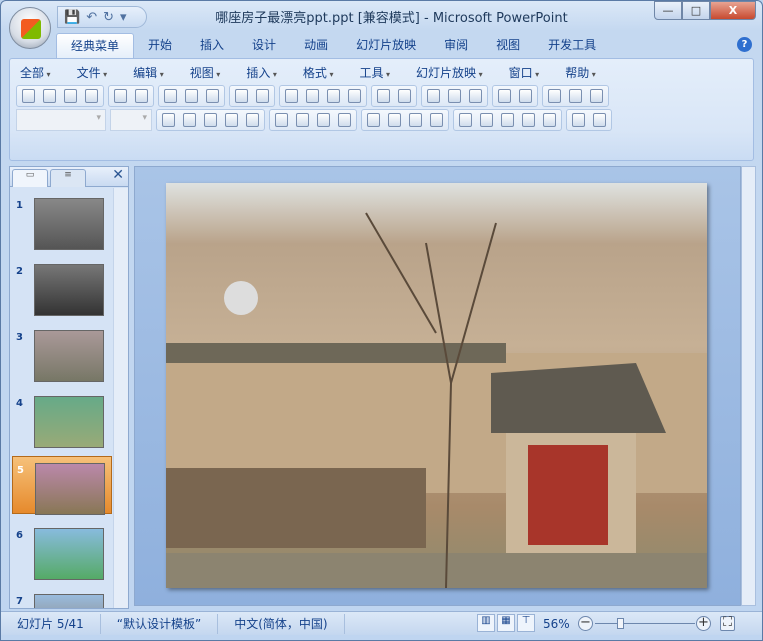 The width and height of the screenshot is (763, 641). What do you see at coordinates (383, 96) in the screenshot?
I see `undo-button` at bounding box center [383, 96].